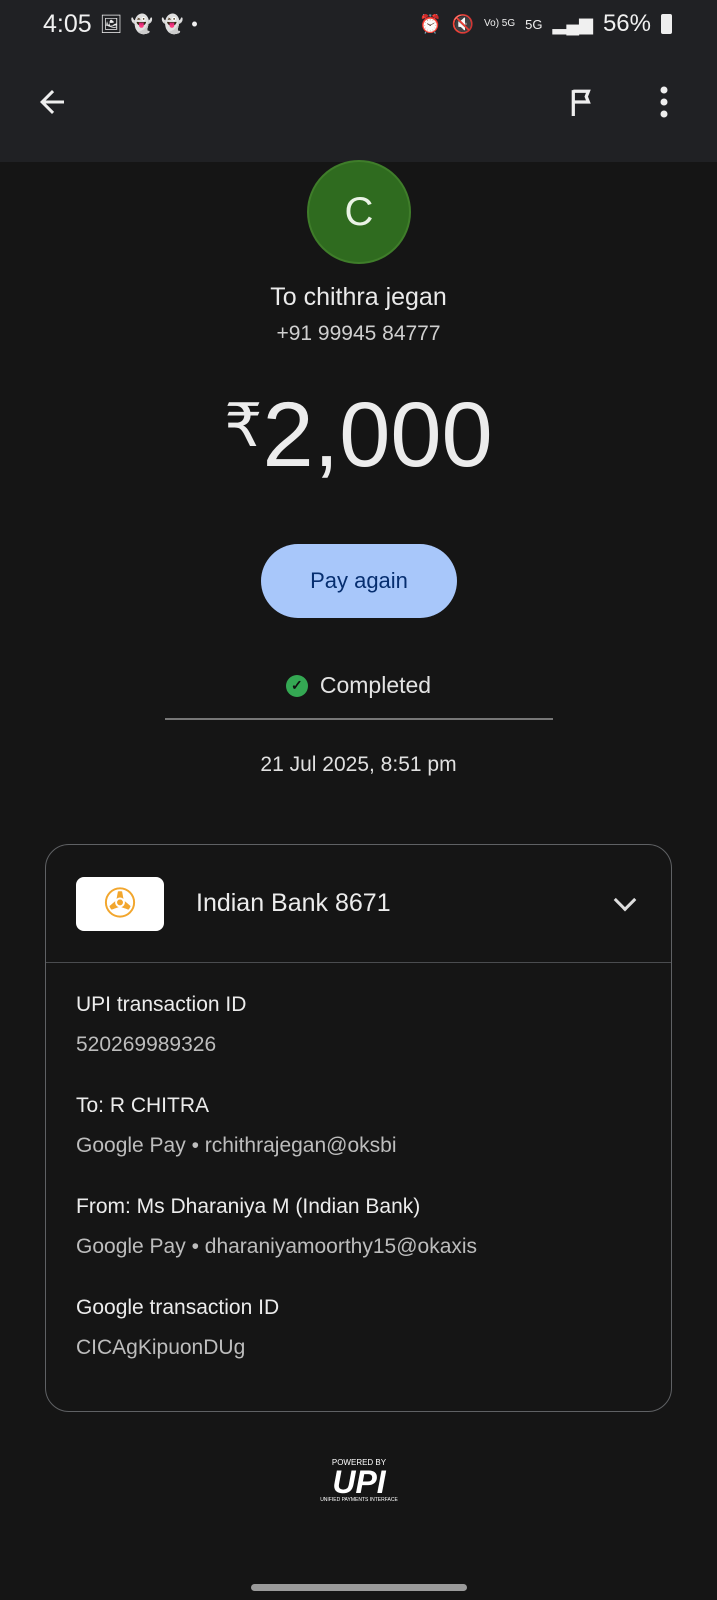 The image size is (717, 1600). What do you see at coordinates (534, 24) in the screenshot?
I see `network-icon: 5G` at bounding box center [534, 24].